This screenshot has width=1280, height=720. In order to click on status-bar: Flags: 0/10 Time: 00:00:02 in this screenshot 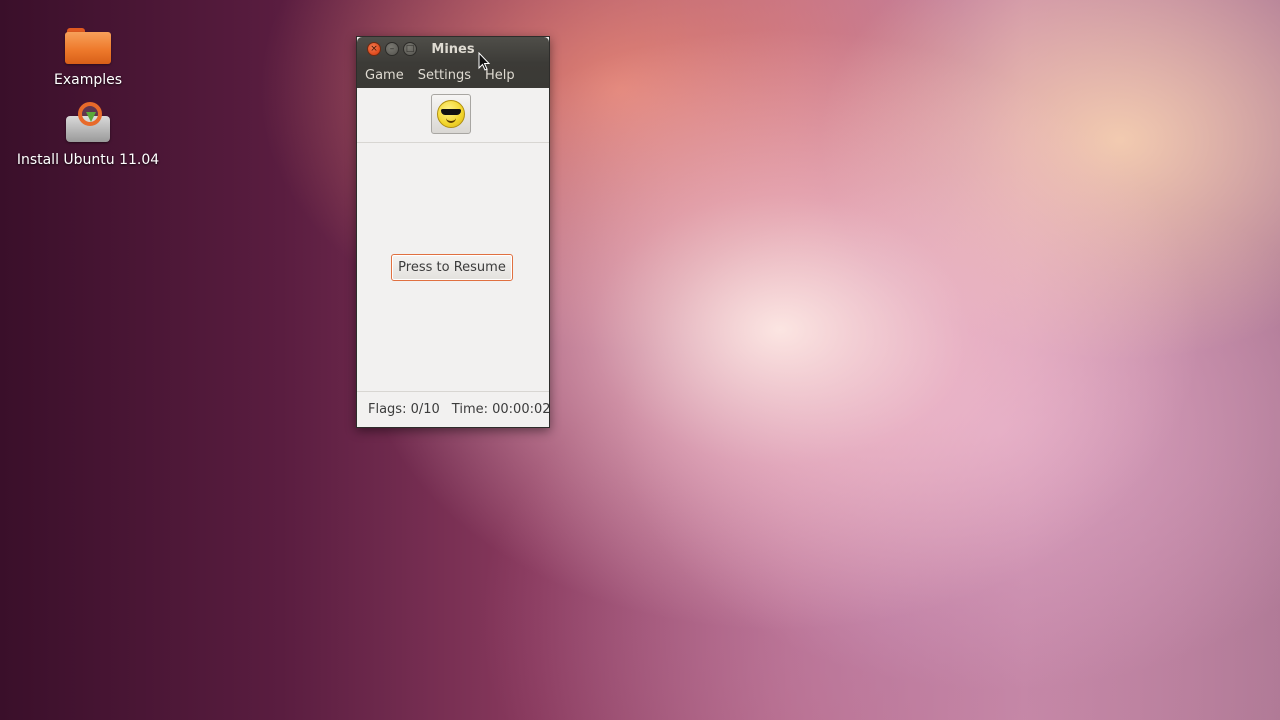, I will do `click(453, 408)`.